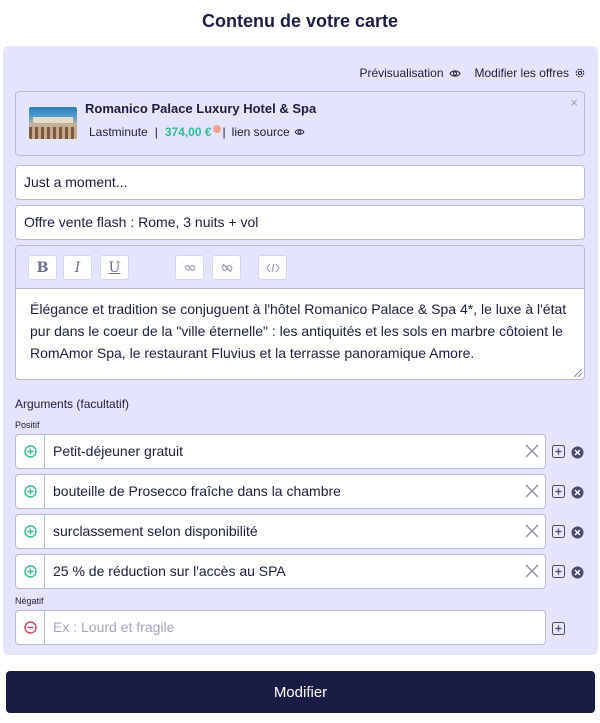  Describe the element at coordinates (77, 267) in the screenshot. I see `italic-button: I` at that location.